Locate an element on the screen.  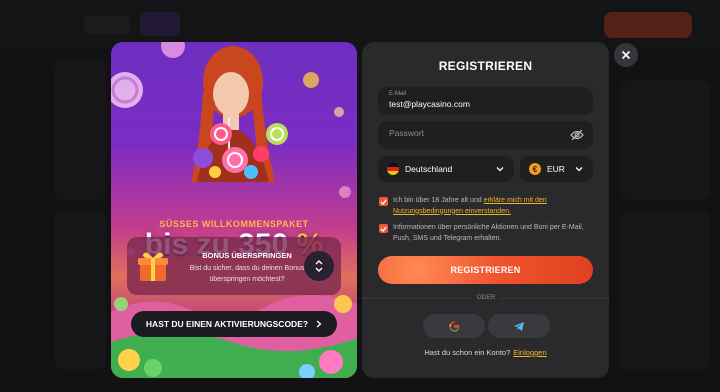
marketing-checkbox is located at coordinates (383, 228).